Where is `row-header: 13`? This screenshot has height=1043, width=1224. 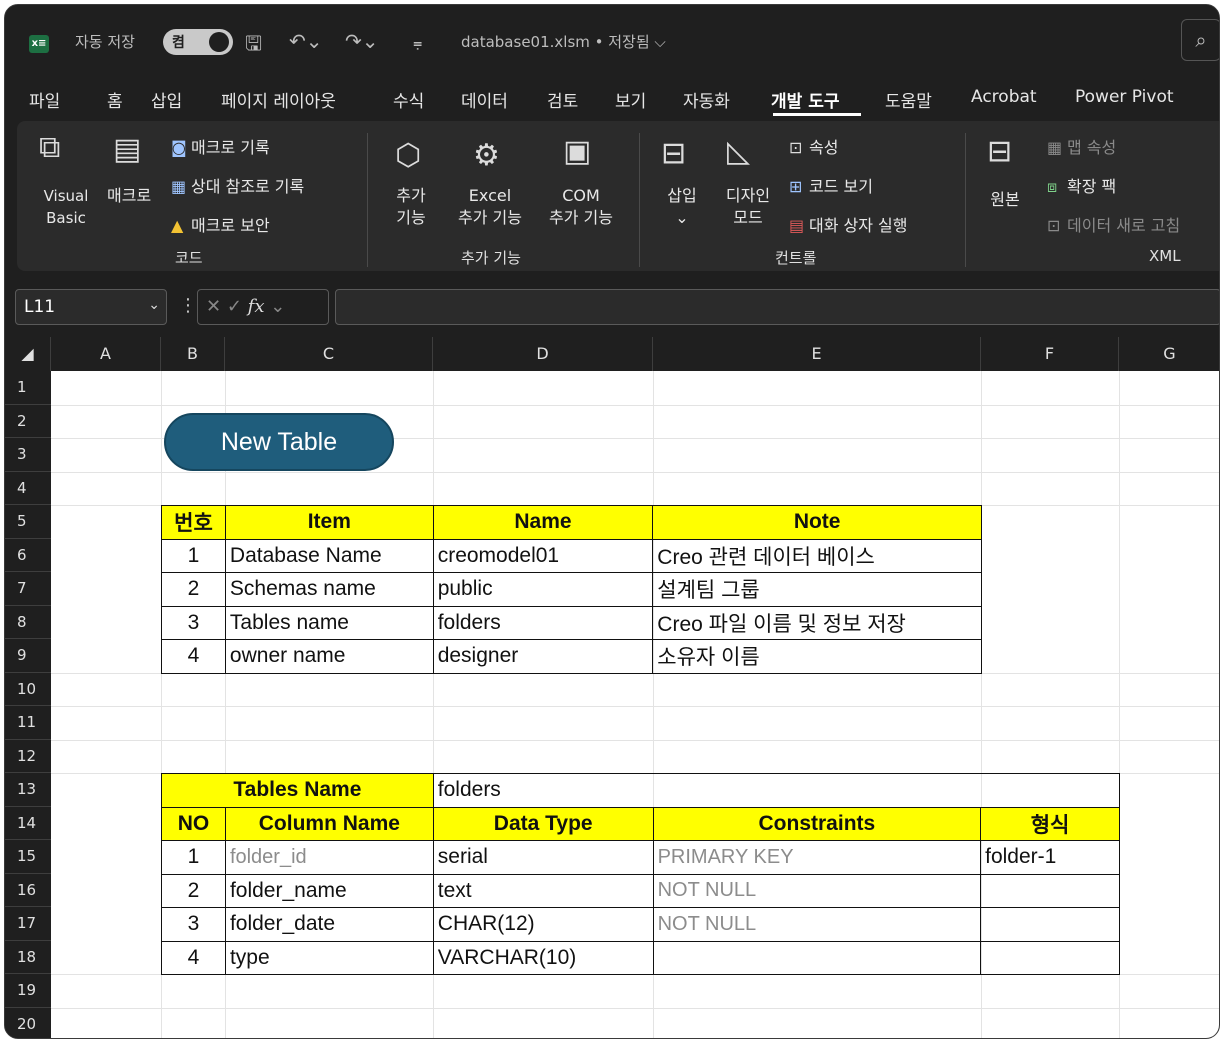
row-header: 13 is located at coordinates (28, 790).